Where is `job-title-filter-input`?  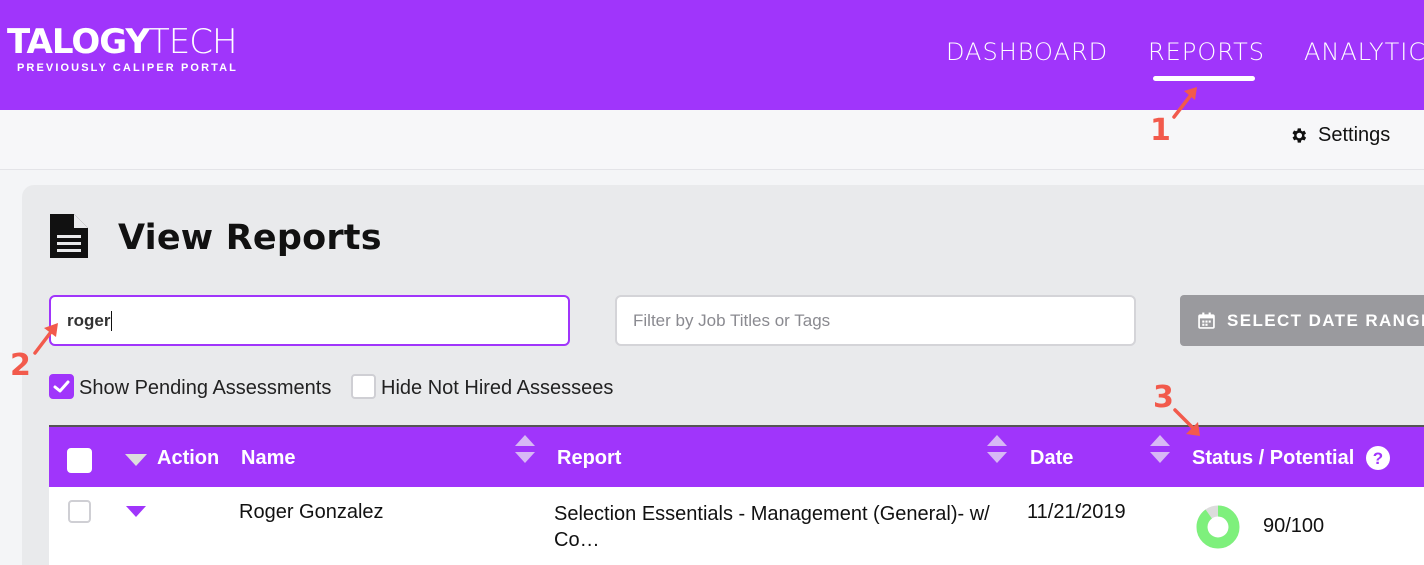
job-title-filter-input is located at coordinates (875, 320).